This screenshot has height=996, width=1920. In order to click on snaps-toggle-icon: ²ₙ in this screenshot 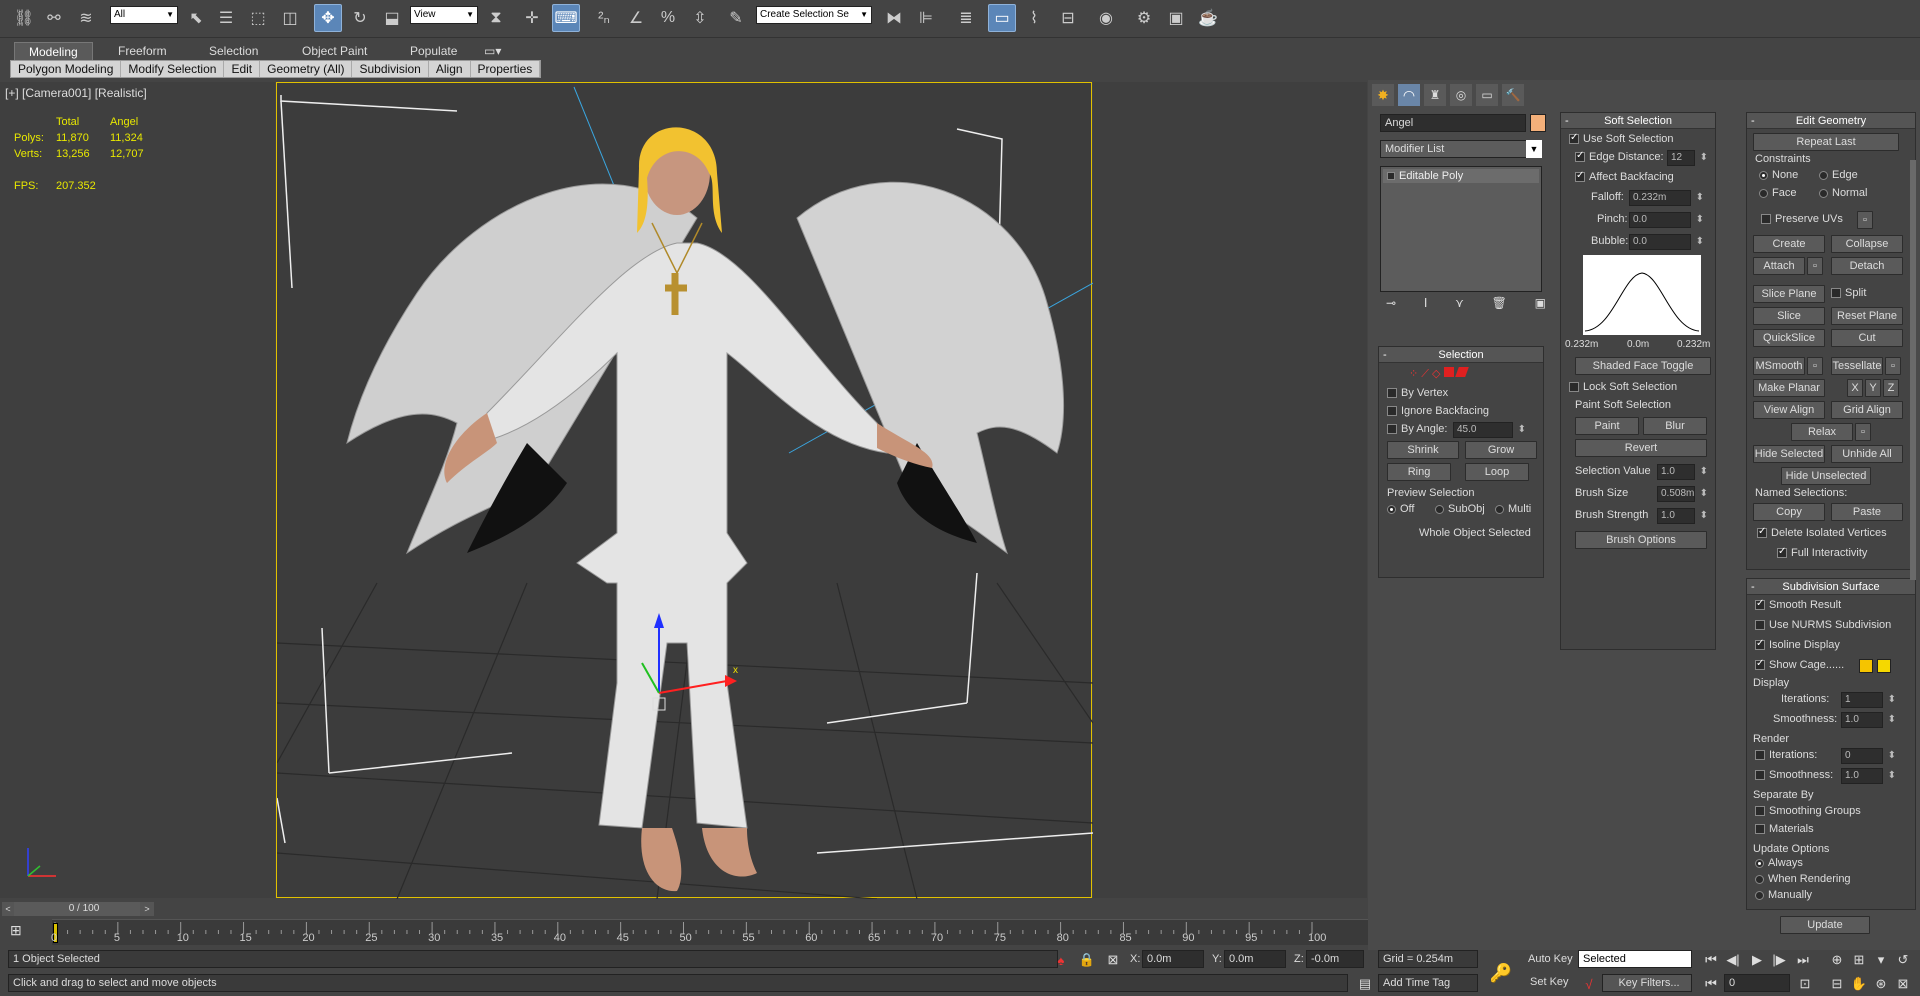, I will do `click(604, 18)`.